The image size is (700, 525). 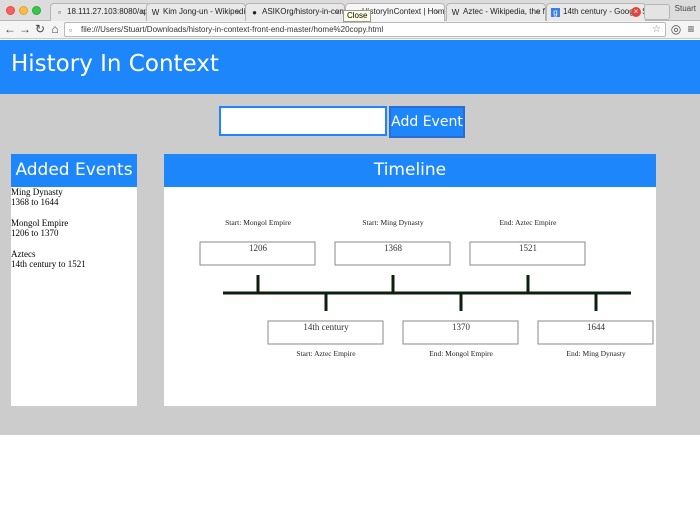 What do you see at coordinates (676, 29) in the screenshot?
I see `extension-icon: ◎` at bounding box center [676, 29].